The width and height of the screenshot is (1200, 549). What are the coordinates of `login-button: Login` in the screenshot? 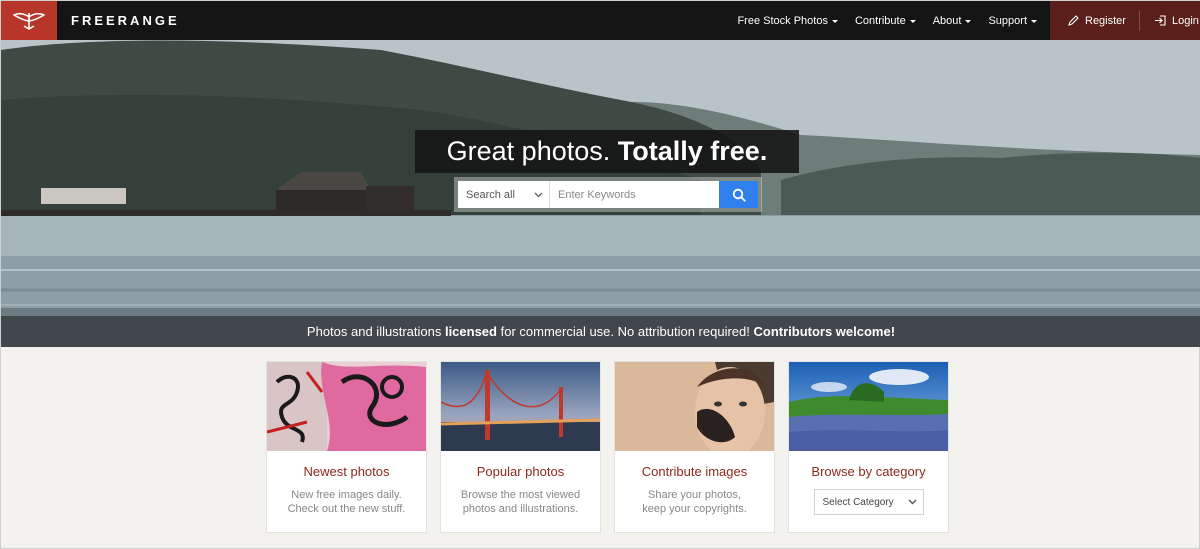 It's located at (1176, 21).